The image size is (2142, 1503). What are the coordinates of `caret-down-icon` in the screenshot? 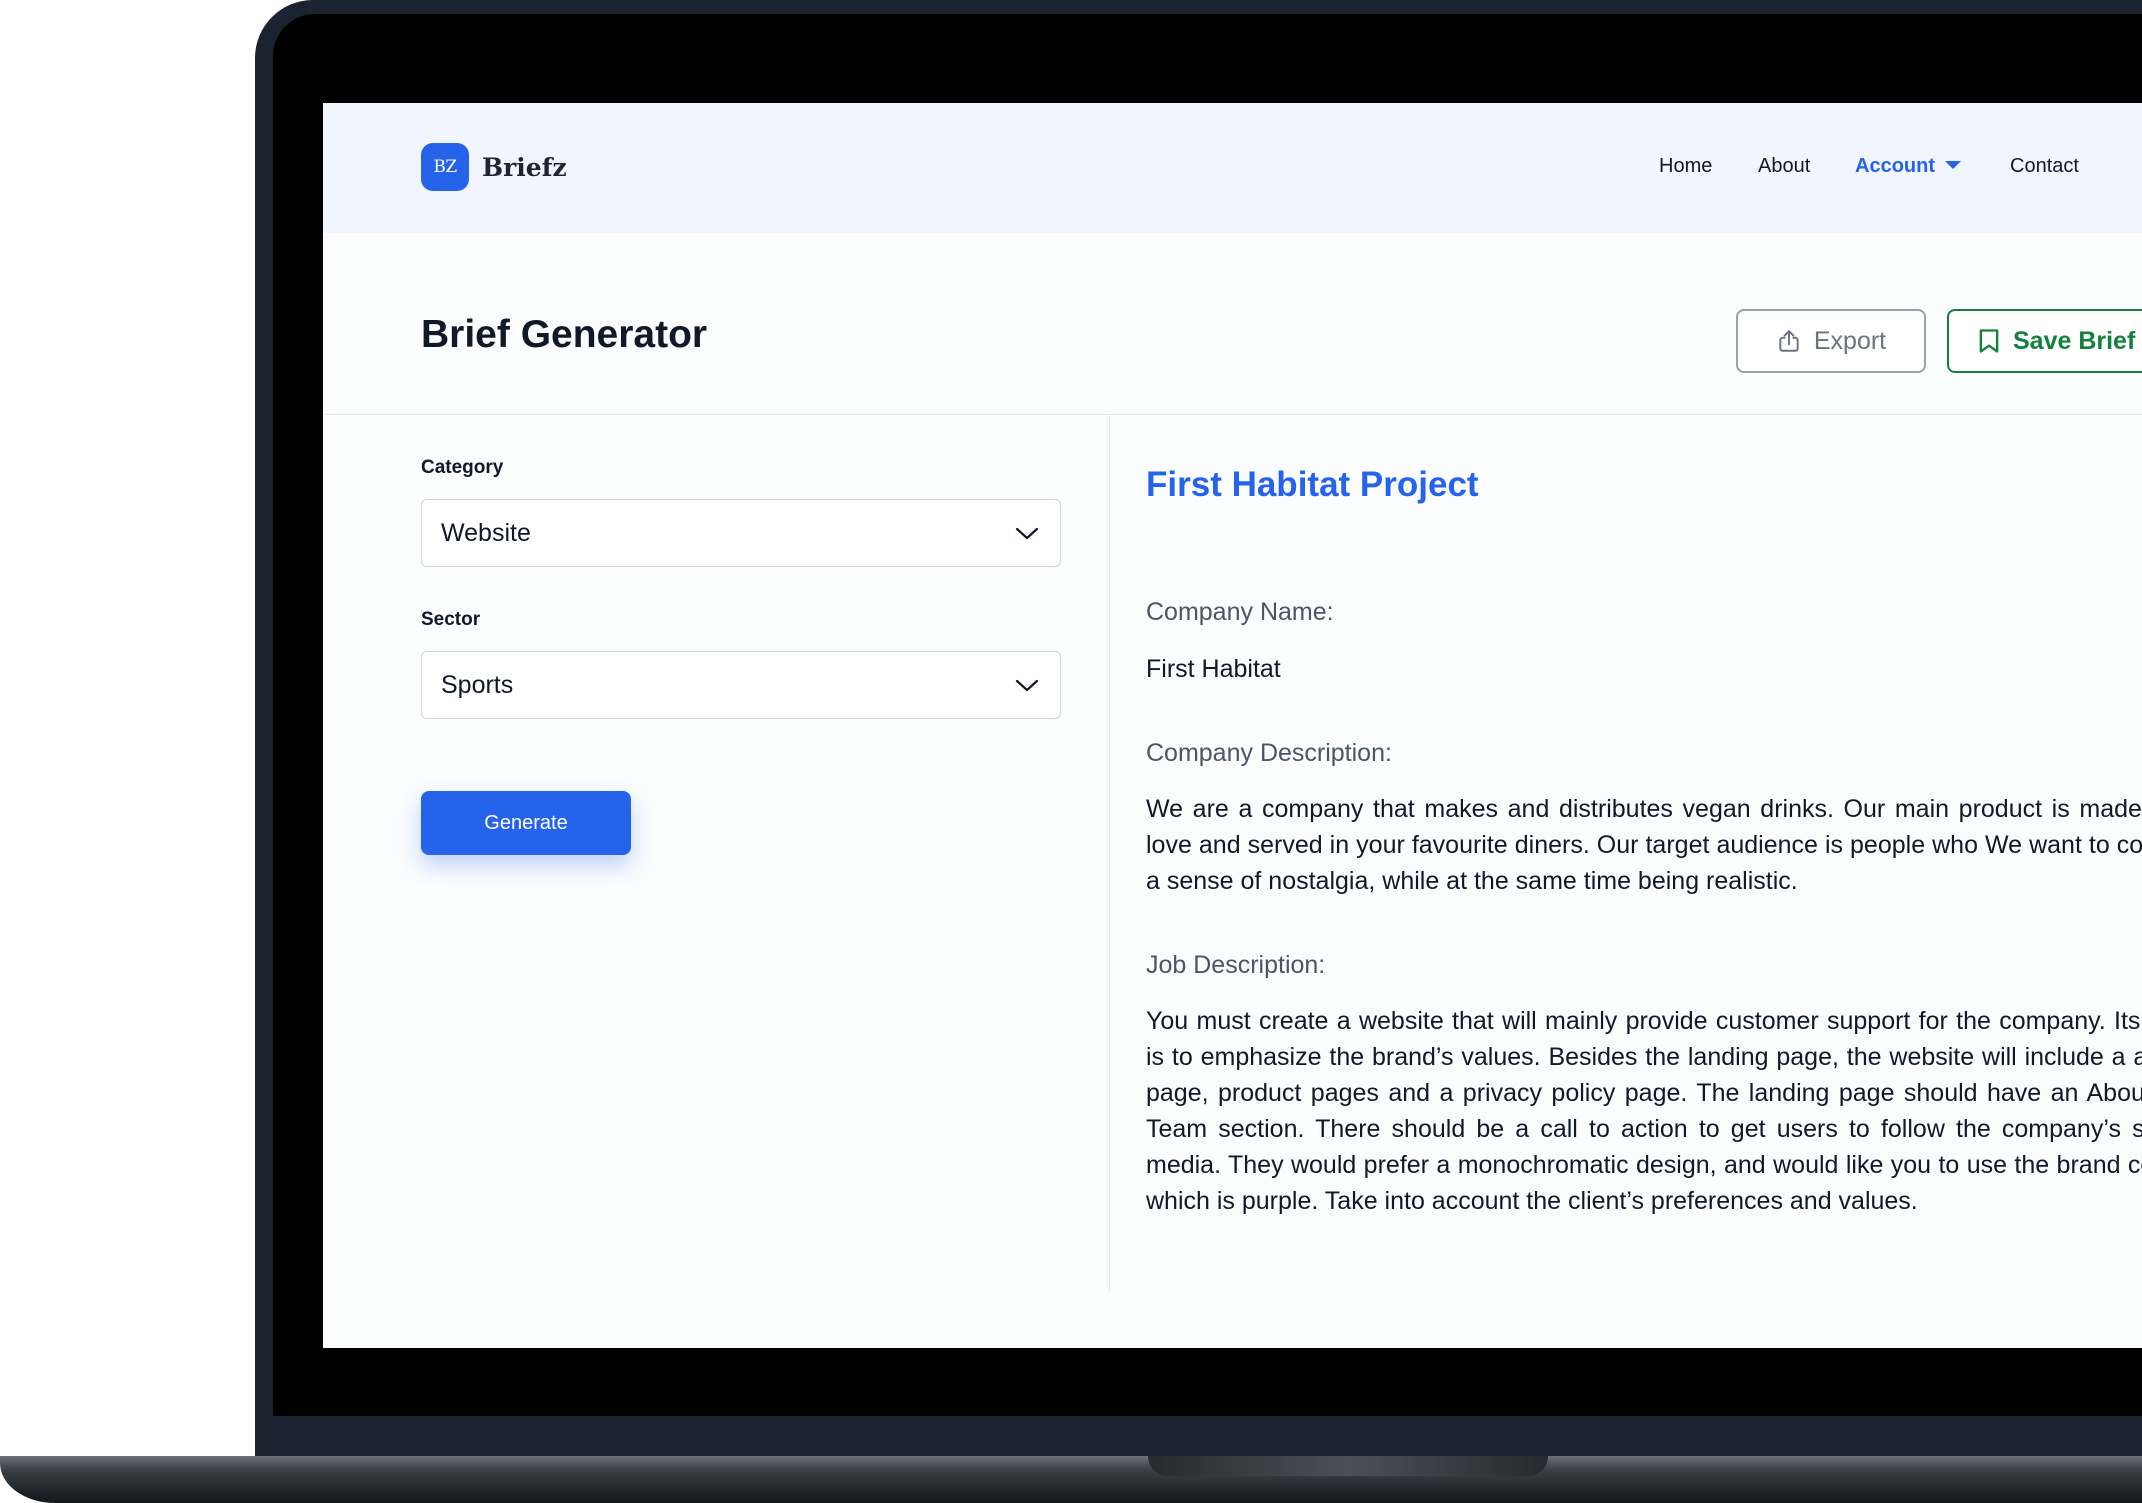 It's located at (1953, 165).